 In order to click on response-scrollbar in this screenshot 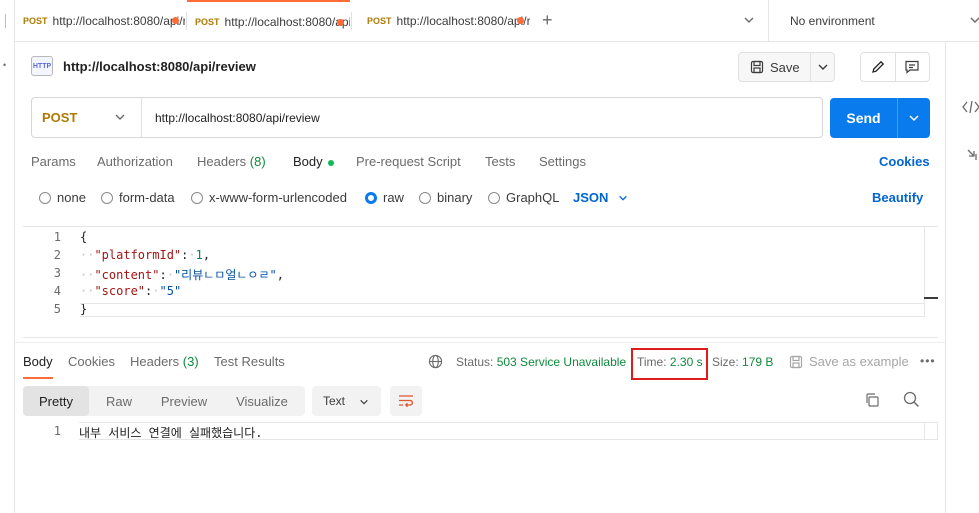, I will do `click(931, 431)`.